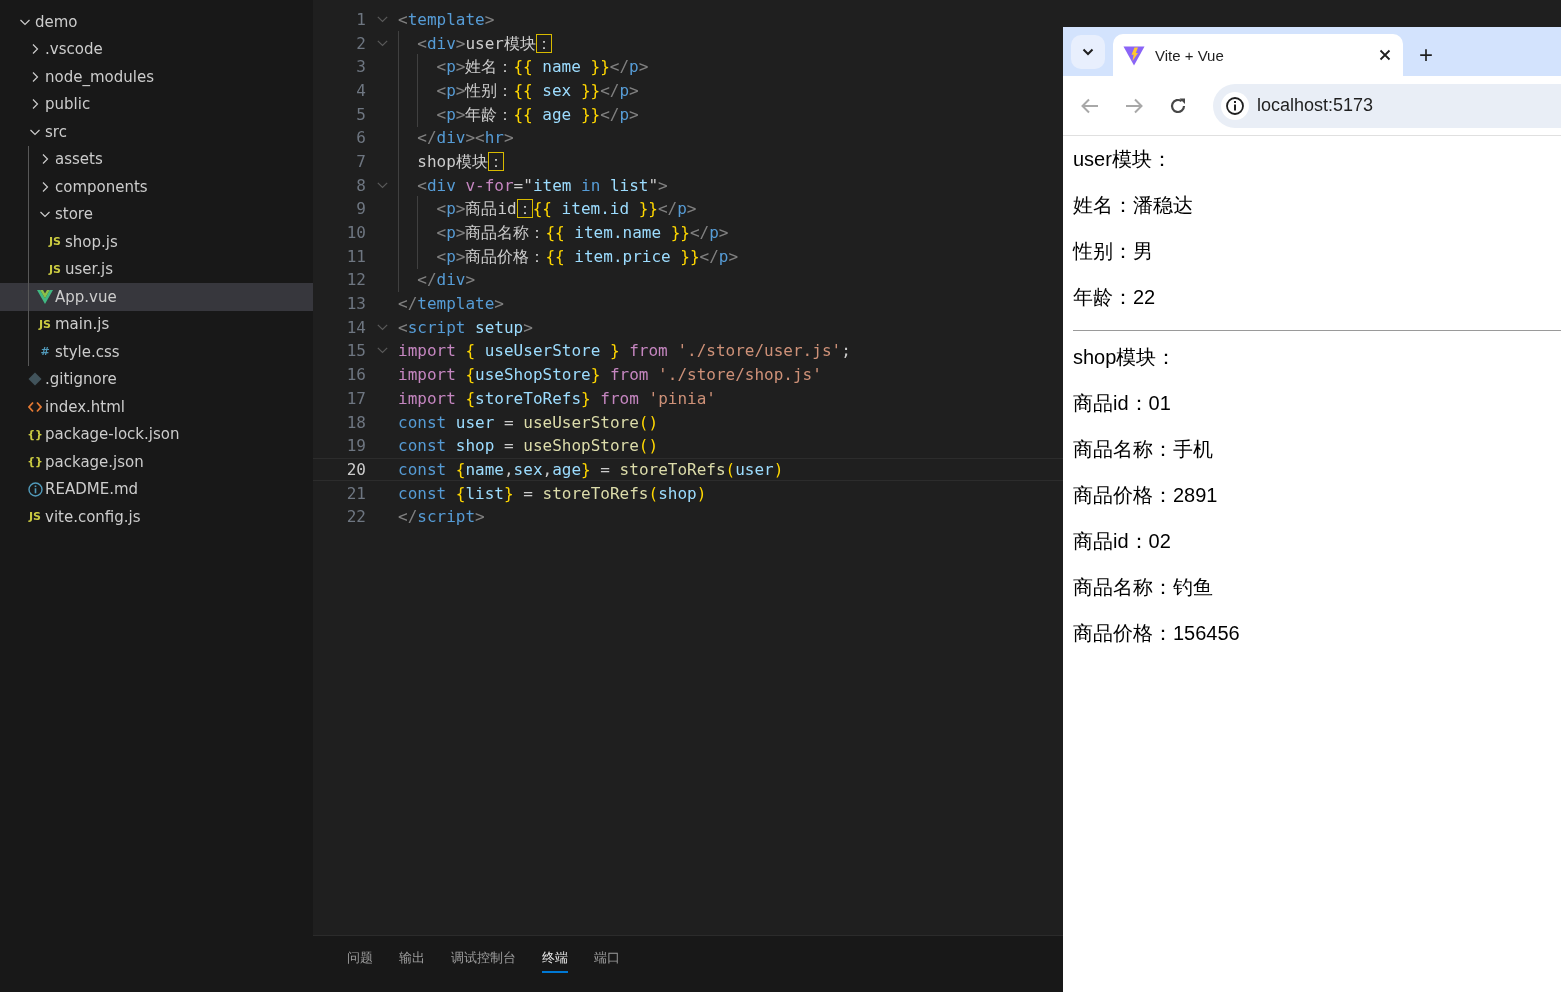  Describe the element at coordinates (1125, 357) in the screenshot. I see `page-text: shop模块：` at that location.